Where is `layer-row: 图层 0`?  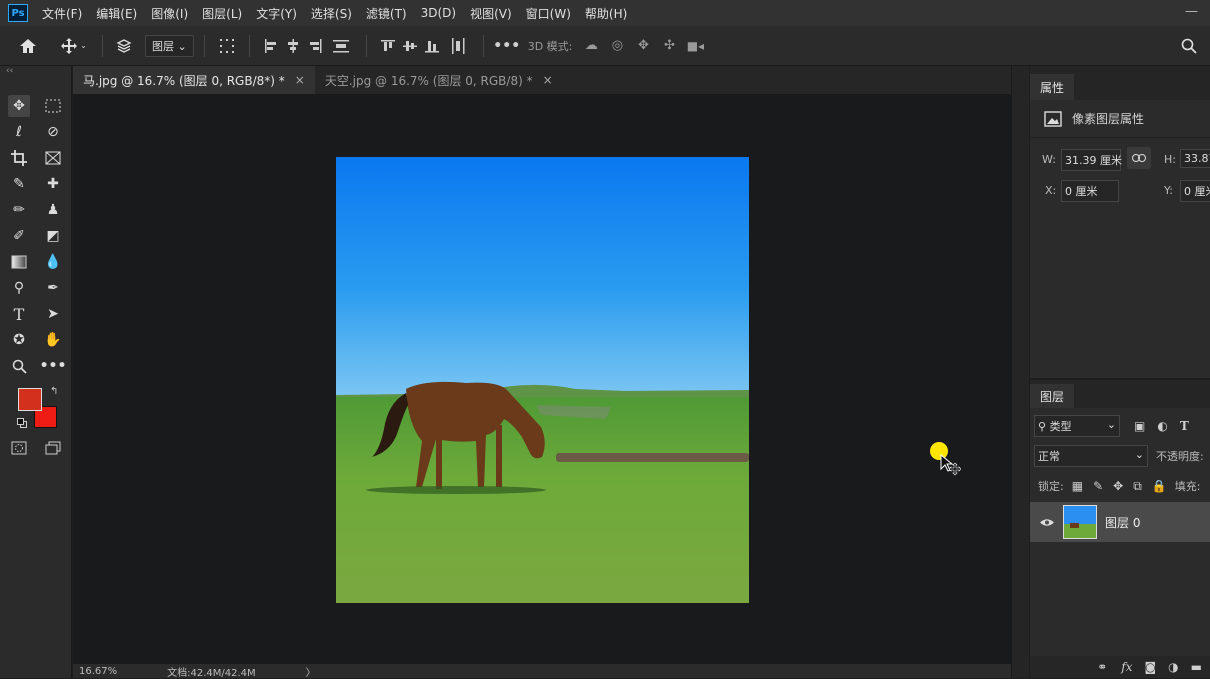
layer-row: 图层 0 is located at coordinates (1120, 522).